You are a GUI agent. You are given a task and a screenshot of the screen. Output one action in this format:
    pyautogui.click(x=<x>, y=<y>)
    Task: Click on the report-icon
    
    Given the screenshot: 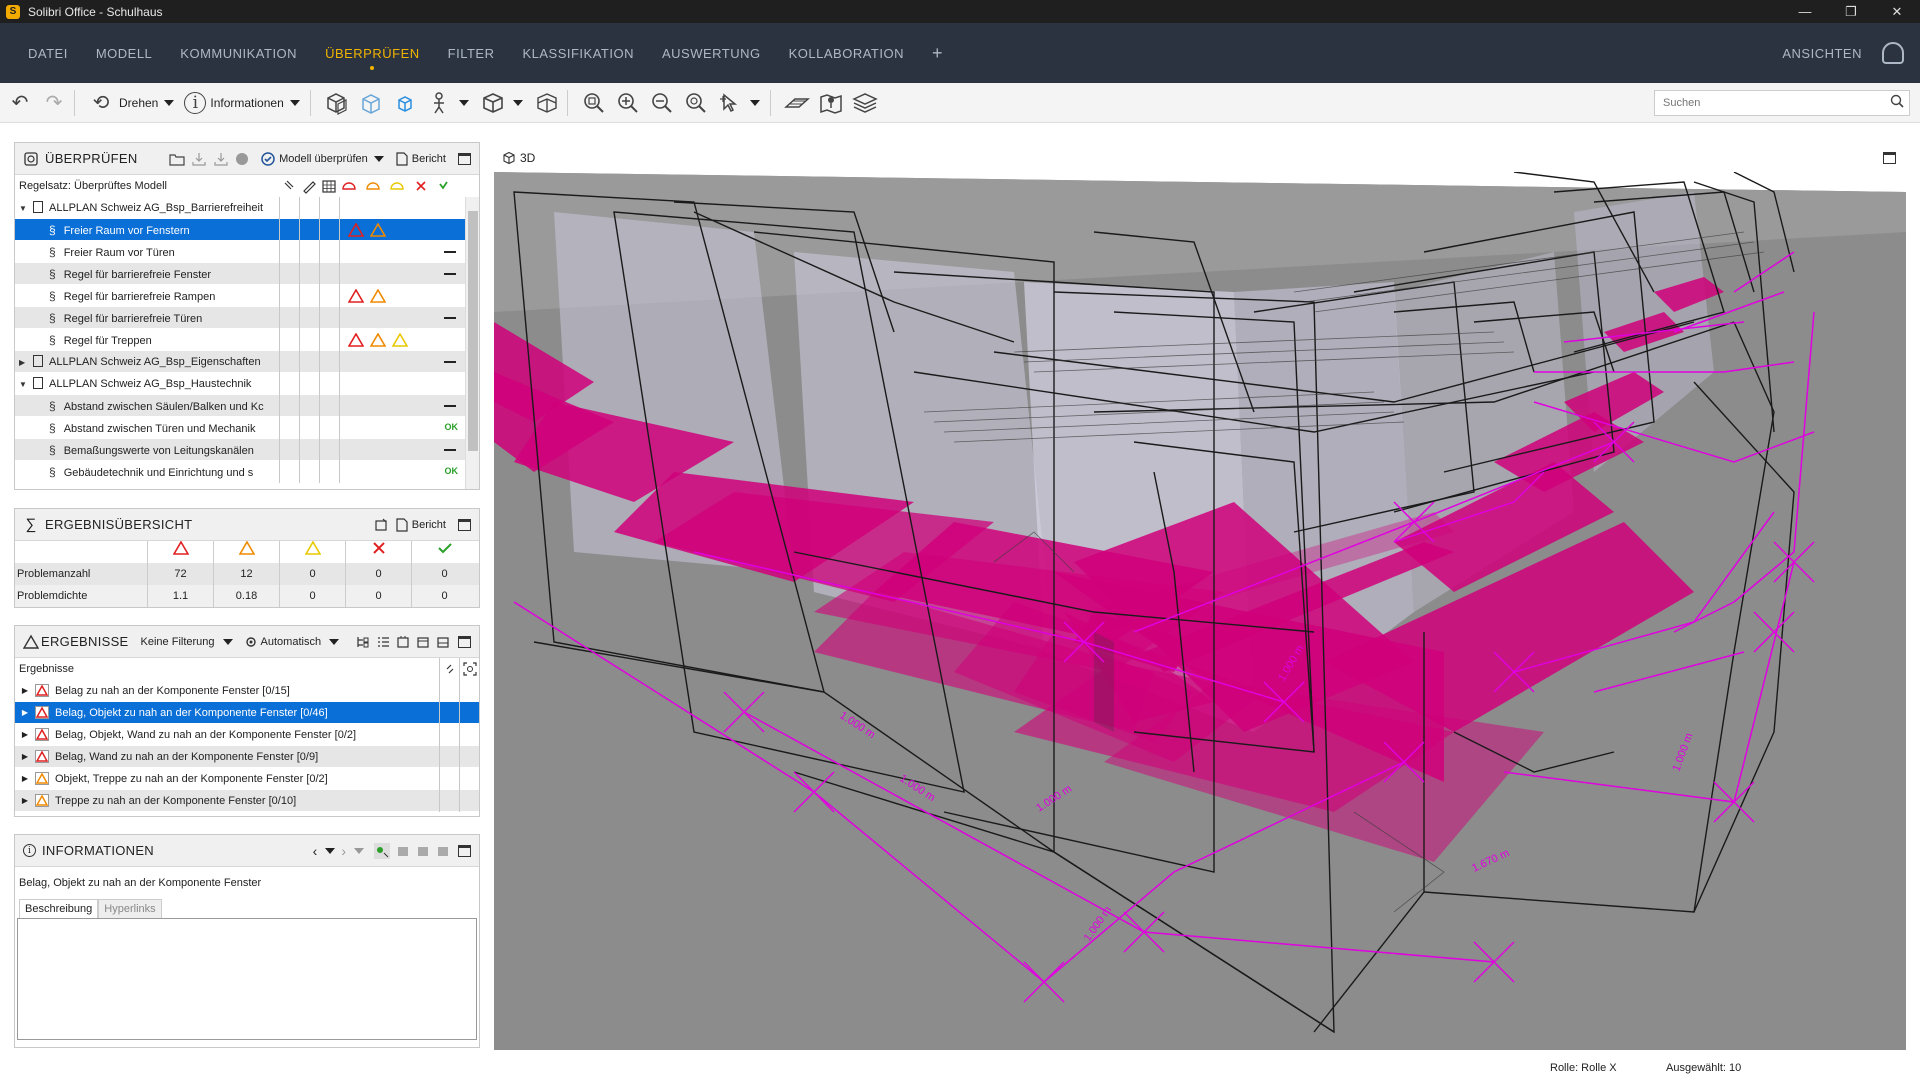 What is the action you would take?
    pyautogui.click(x=402, y=159)
    